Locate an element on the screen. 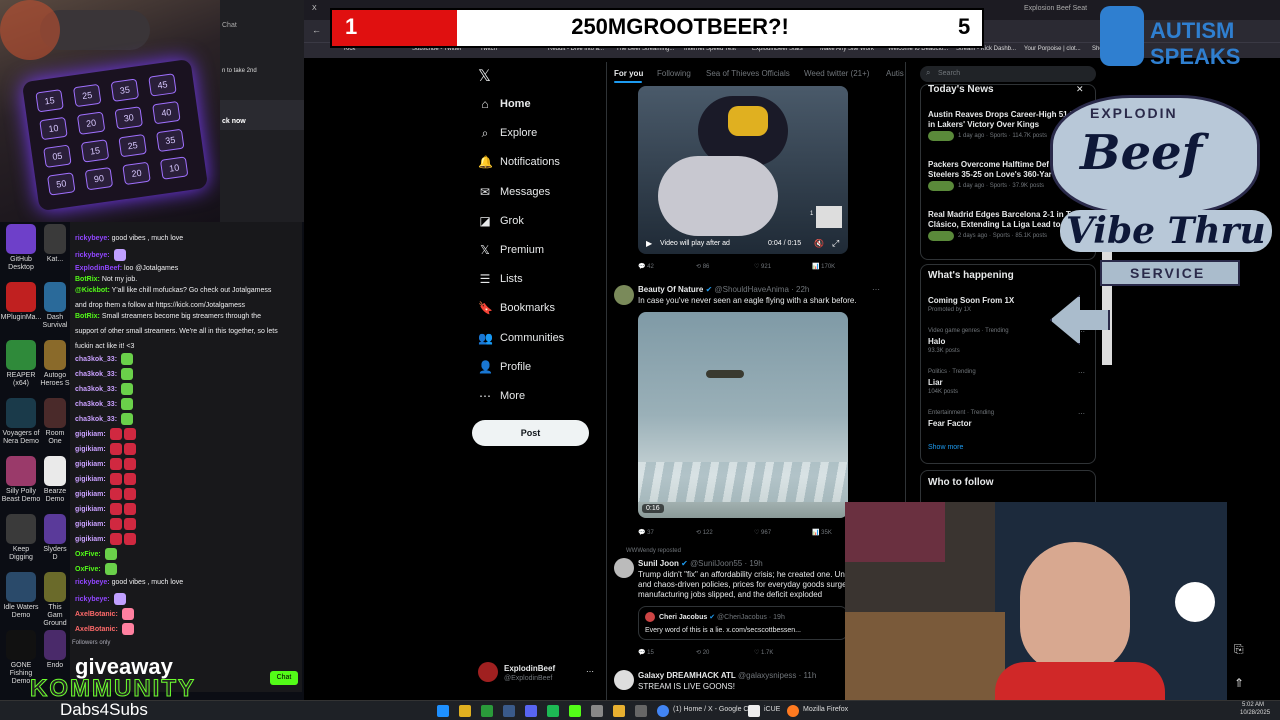 The width and height of the screenshot is (1280, 720). trend-label: Halo is located at coordinates (936, 341).